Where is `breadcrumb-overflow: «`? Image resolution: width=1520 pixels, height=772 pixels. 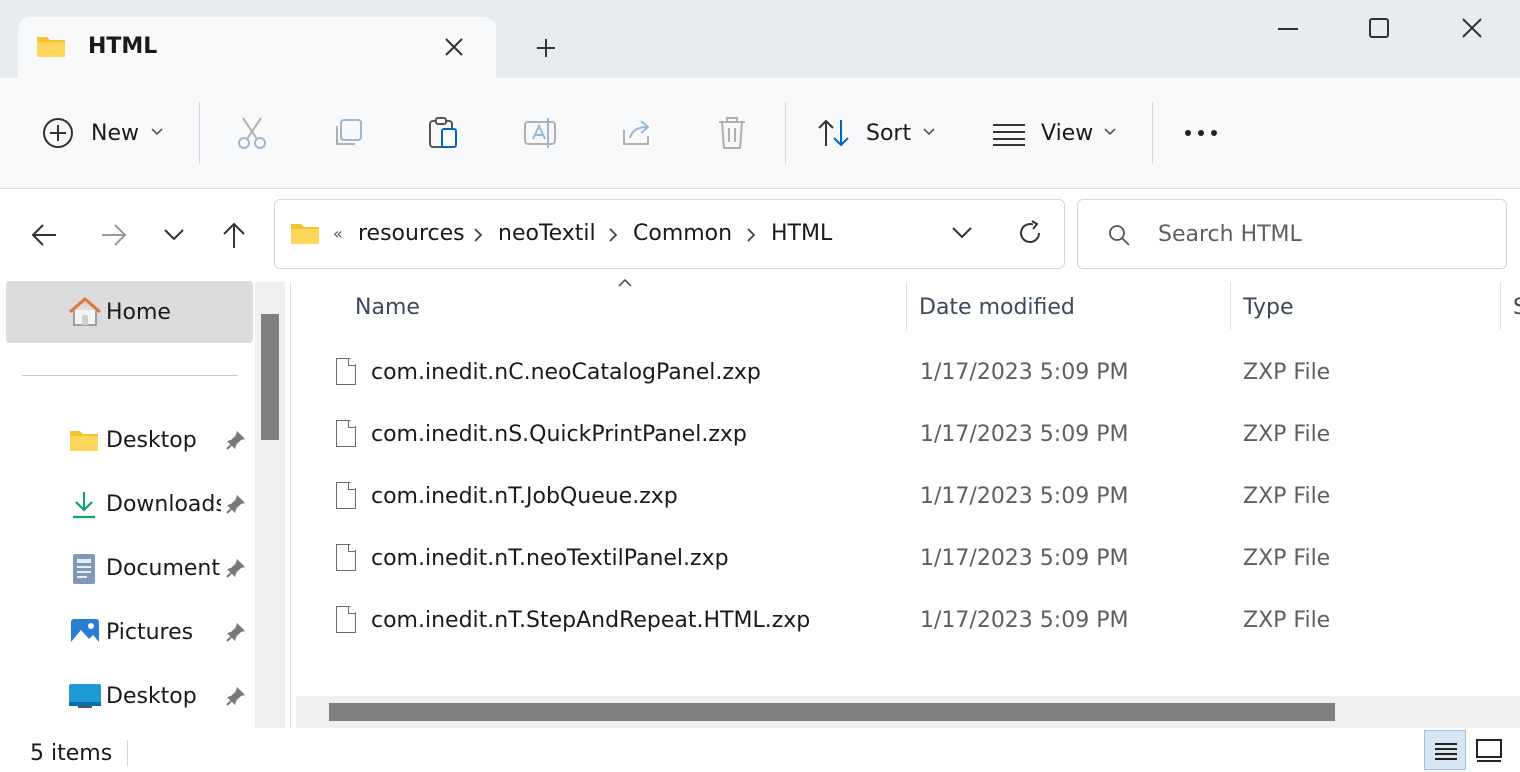 breadcrumb-overflow: « is located at coordinates (338, 233).